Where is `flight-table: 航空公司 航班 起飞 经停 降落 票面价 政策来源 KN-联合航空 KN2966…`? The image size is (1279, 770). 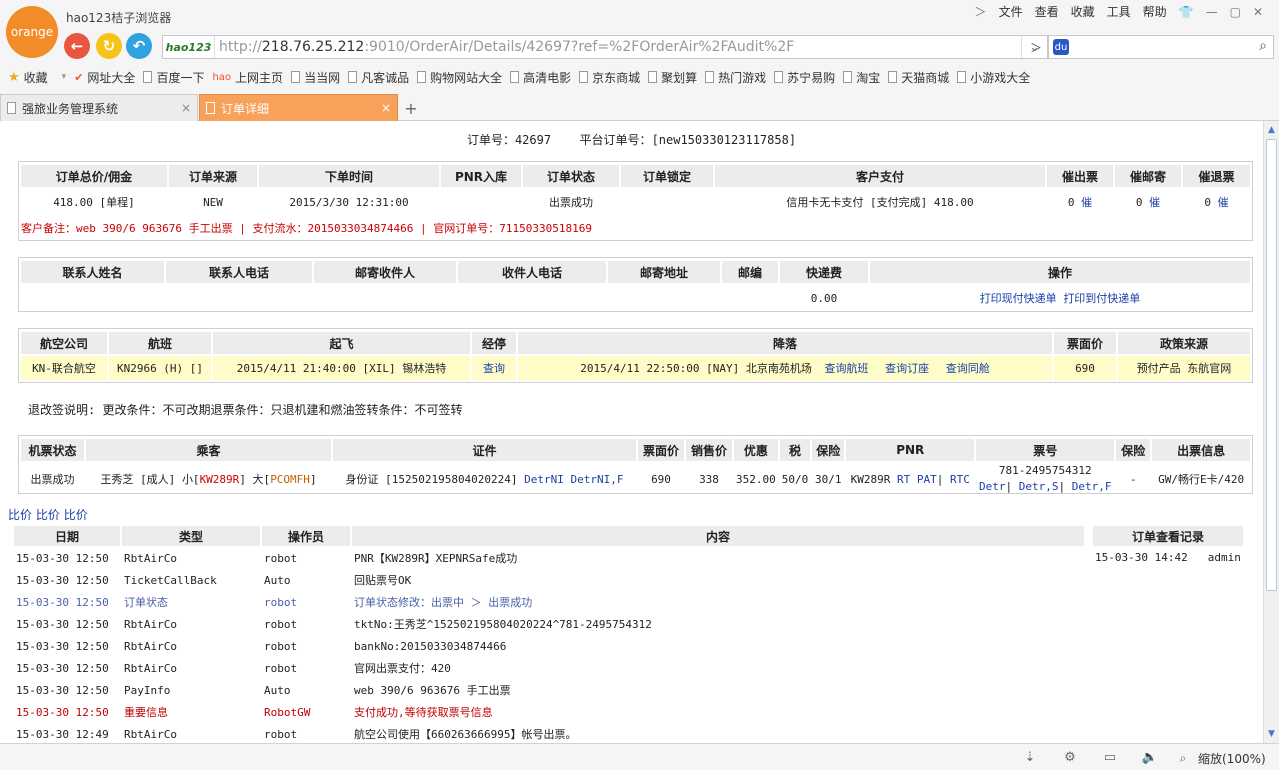 flight-table: 航空公司 航班 起飞 经停 降落 票面价 政策来源 KN-联合航空 KN2966… is located at coordinates (635, 356).